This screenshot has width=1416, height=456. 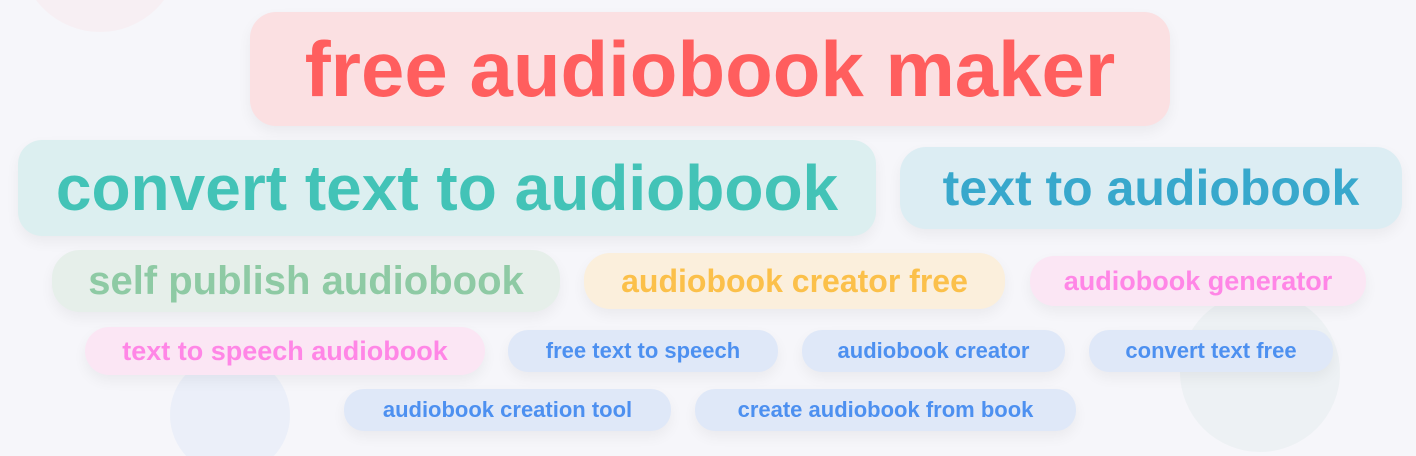 I want to click on tag-text-to-audiobook: text to audiobook, so click(x=1151, y=188).